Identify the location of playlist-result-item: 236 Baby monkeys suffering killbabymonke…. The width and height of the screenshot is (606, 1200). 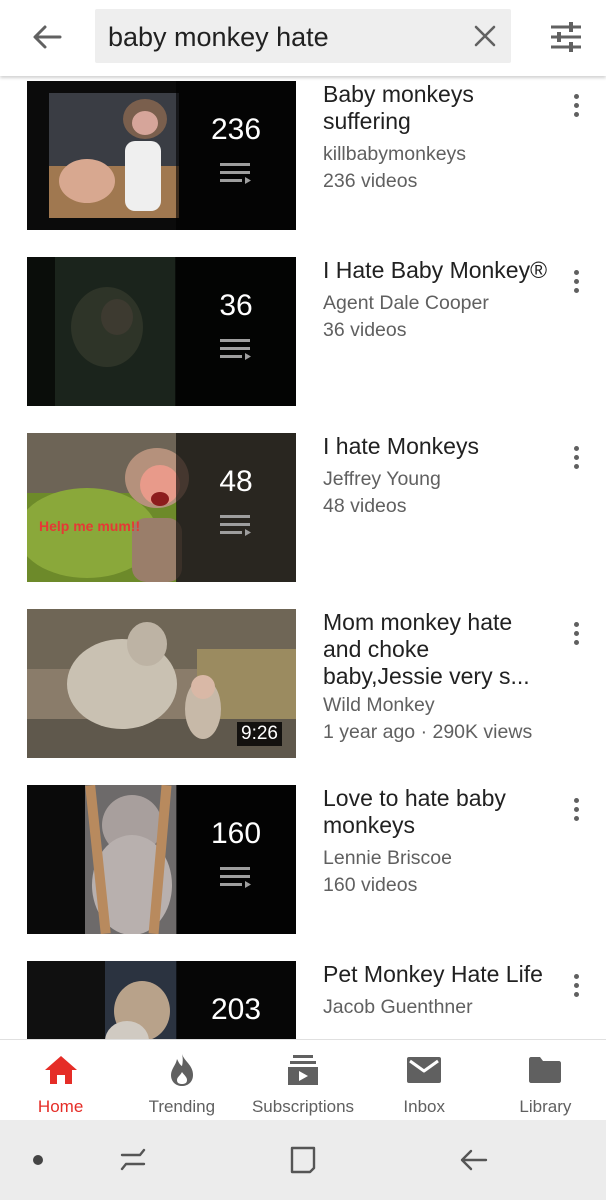
(303, 169).